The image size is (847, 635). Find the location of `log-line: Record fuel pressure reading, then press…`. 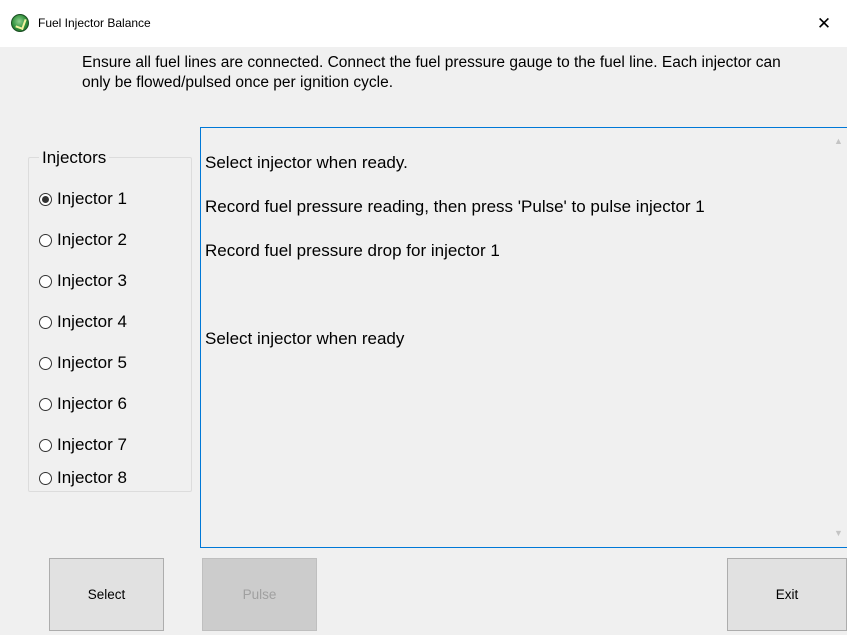

log-line: Record fuel pressure reading, then press… is located at coordinates (455, 206).